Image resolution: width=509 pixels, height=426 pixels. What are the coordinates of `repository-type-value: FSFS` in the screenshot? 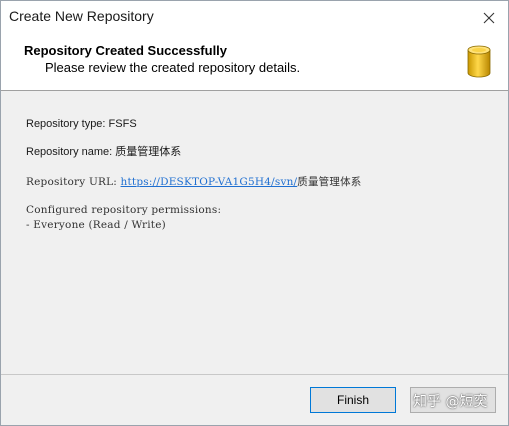 It's located at (122, 124).